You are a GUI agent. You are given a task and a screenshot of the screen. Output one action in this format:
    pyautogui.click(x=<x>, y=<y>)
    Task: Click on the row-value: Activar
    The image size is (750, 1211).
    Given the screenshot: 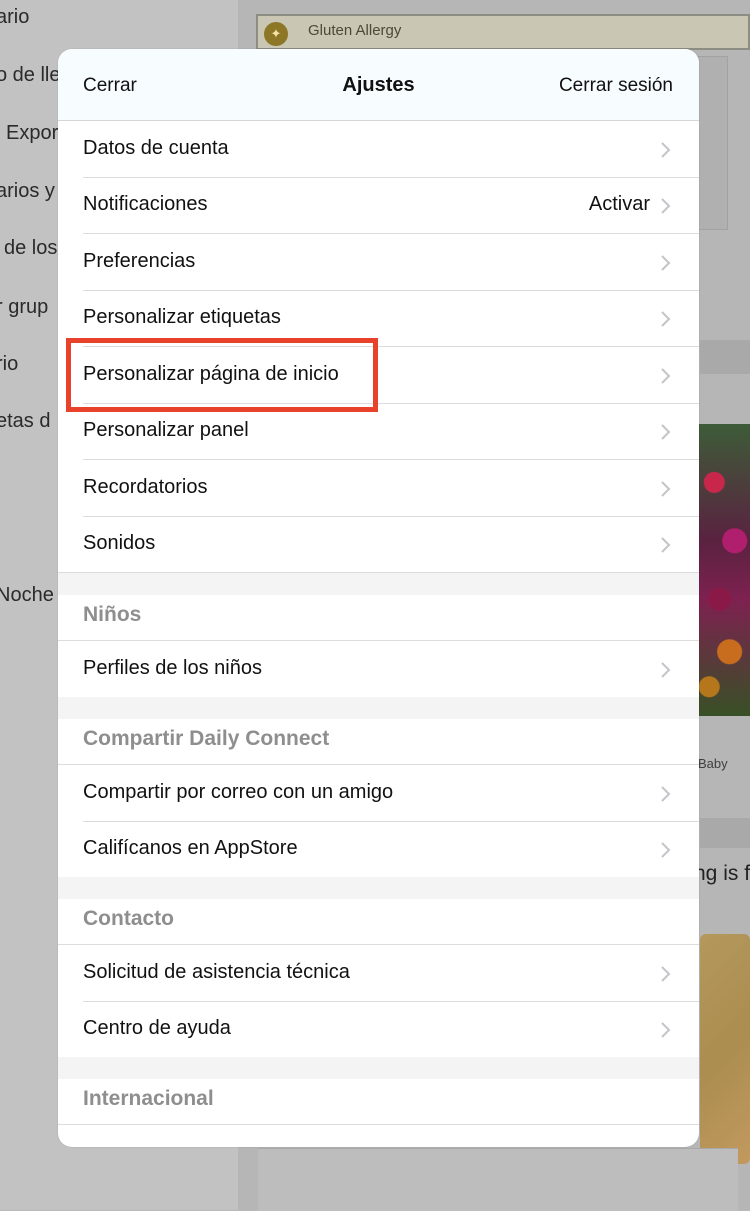 What is the action you would take?
    pyautogui.click(x=619, y=204)
    